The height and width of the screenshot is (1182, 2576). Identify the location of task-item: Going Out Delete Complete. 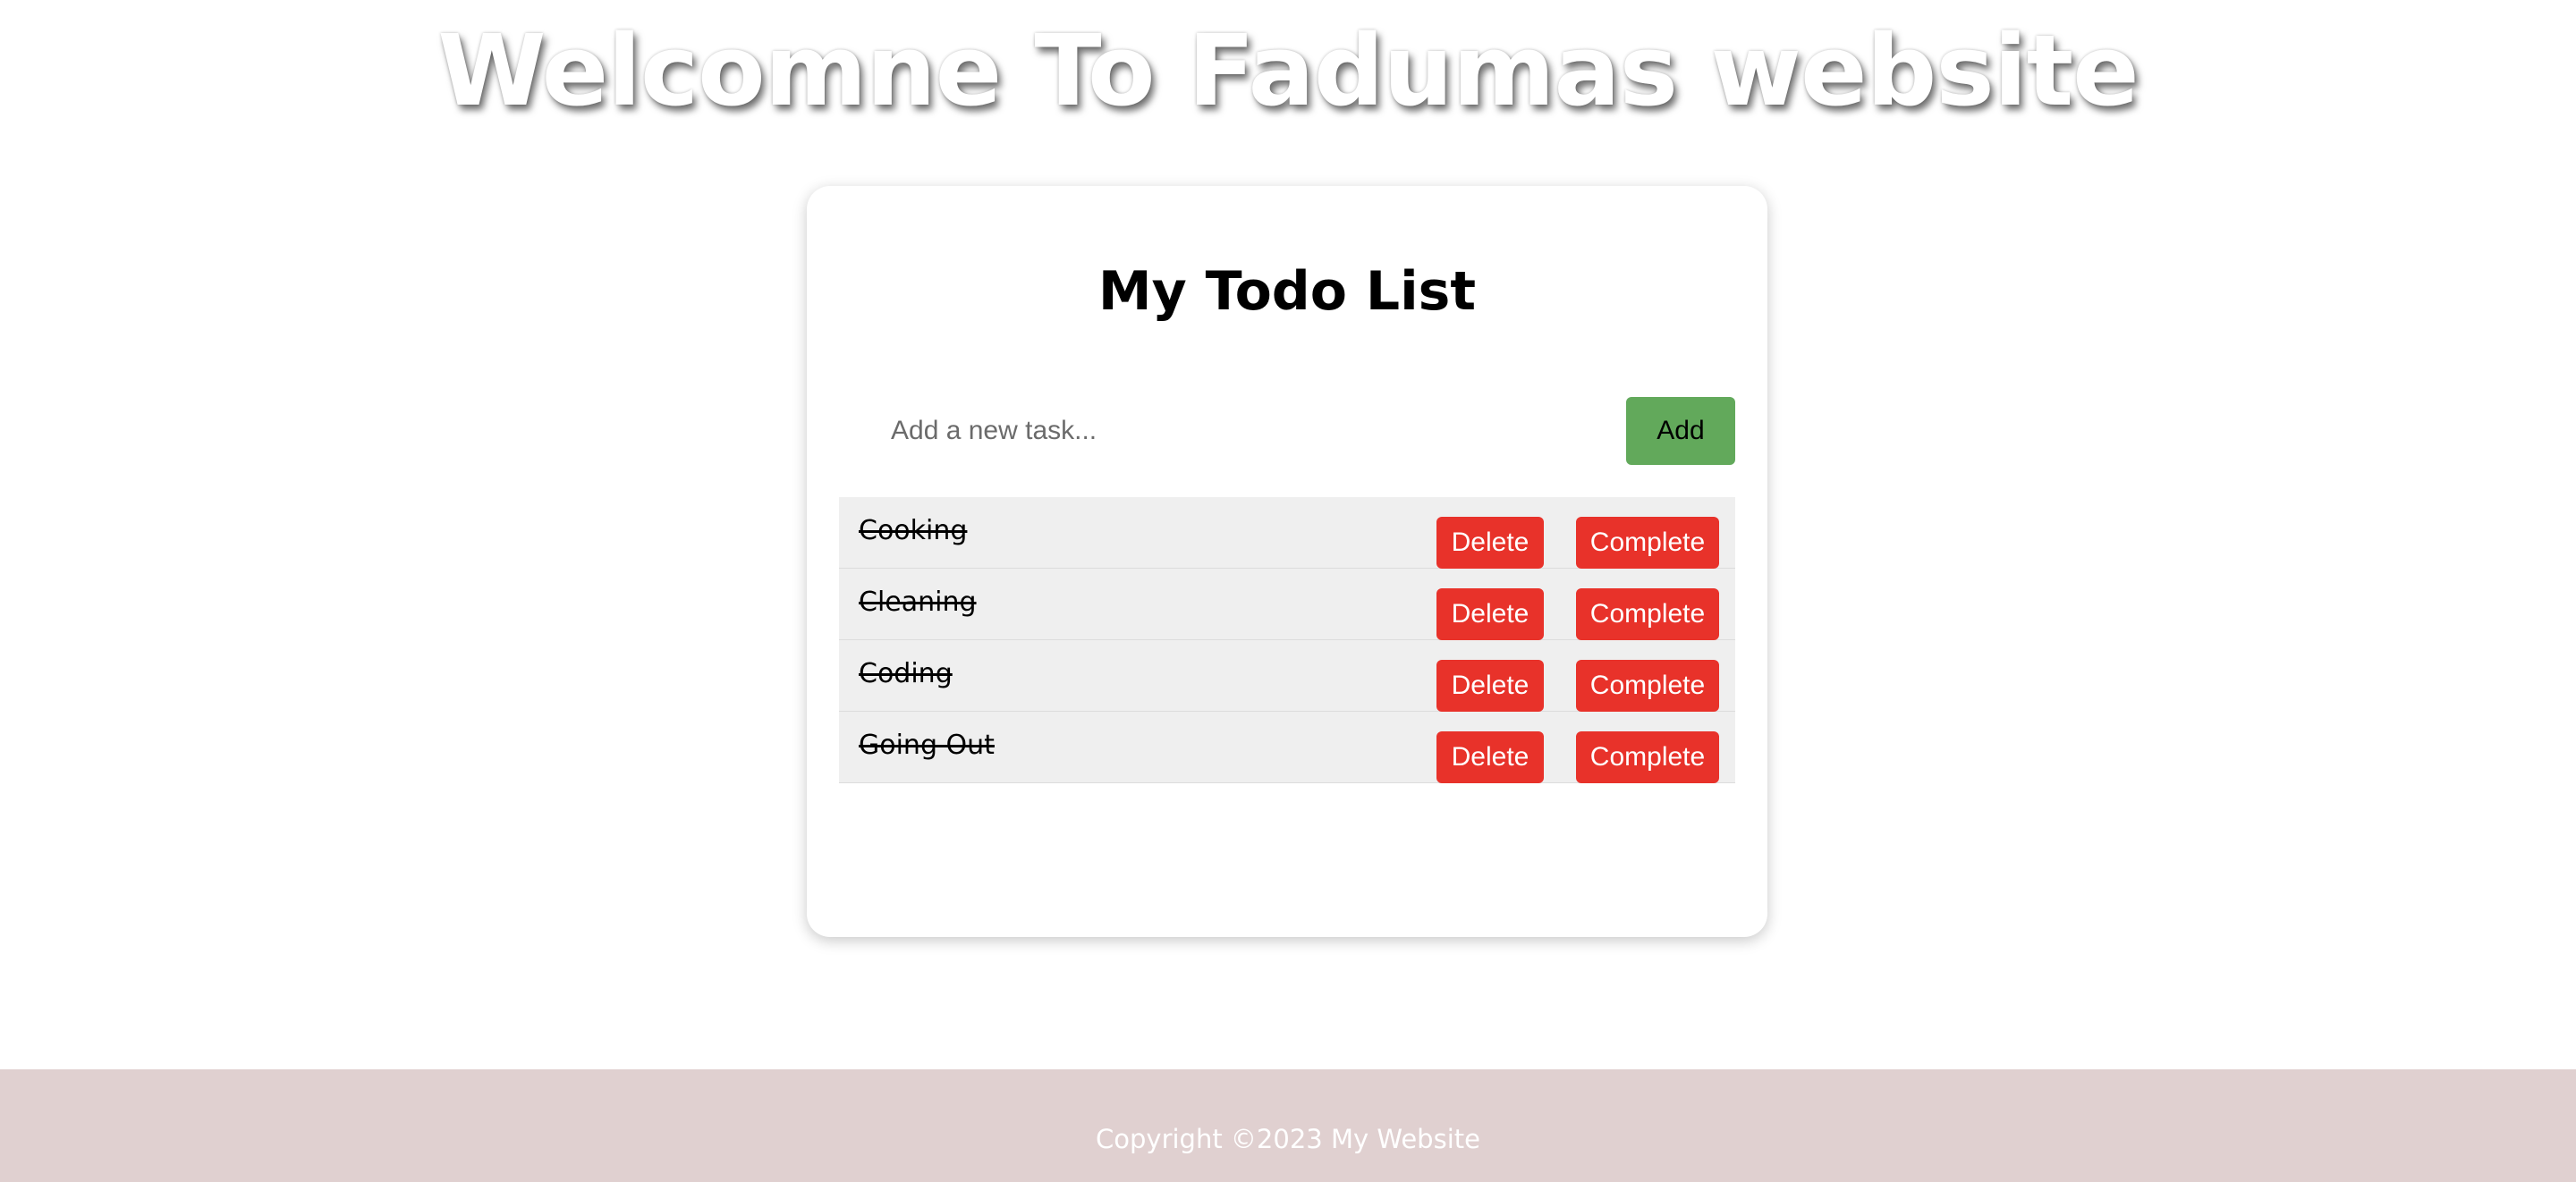
(1287, 747).